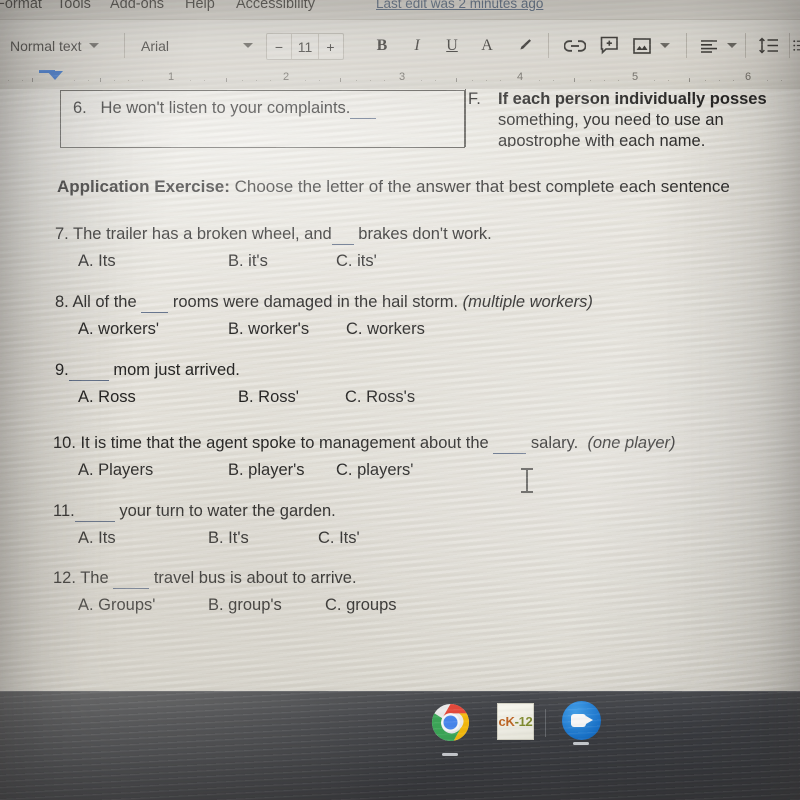  Describe the element at coordinates (632, 99) in the screenshot. I see `note-f-line-1: If each person individually posses` at that location.